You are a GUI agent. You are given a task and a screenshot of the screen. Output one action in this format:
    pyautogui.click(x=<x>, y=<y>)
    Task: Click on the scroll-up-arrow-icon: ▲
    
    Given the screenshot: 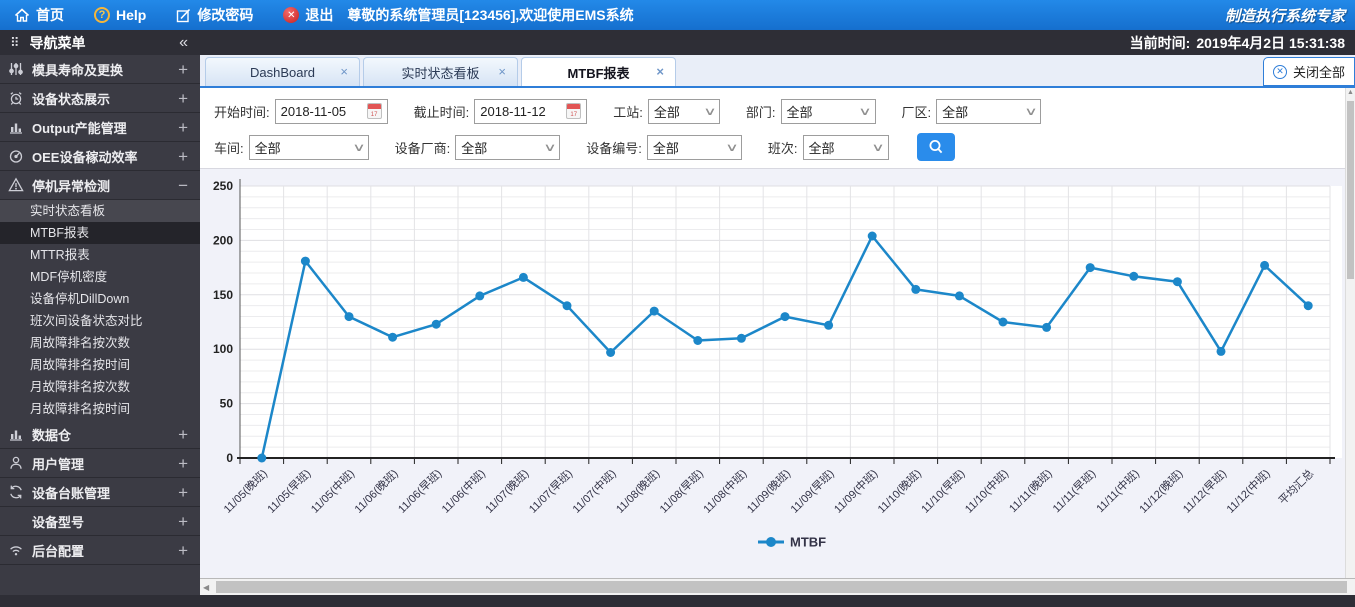 What is the action you would take?
    pyautogui.click(x=1350, y=92)
    